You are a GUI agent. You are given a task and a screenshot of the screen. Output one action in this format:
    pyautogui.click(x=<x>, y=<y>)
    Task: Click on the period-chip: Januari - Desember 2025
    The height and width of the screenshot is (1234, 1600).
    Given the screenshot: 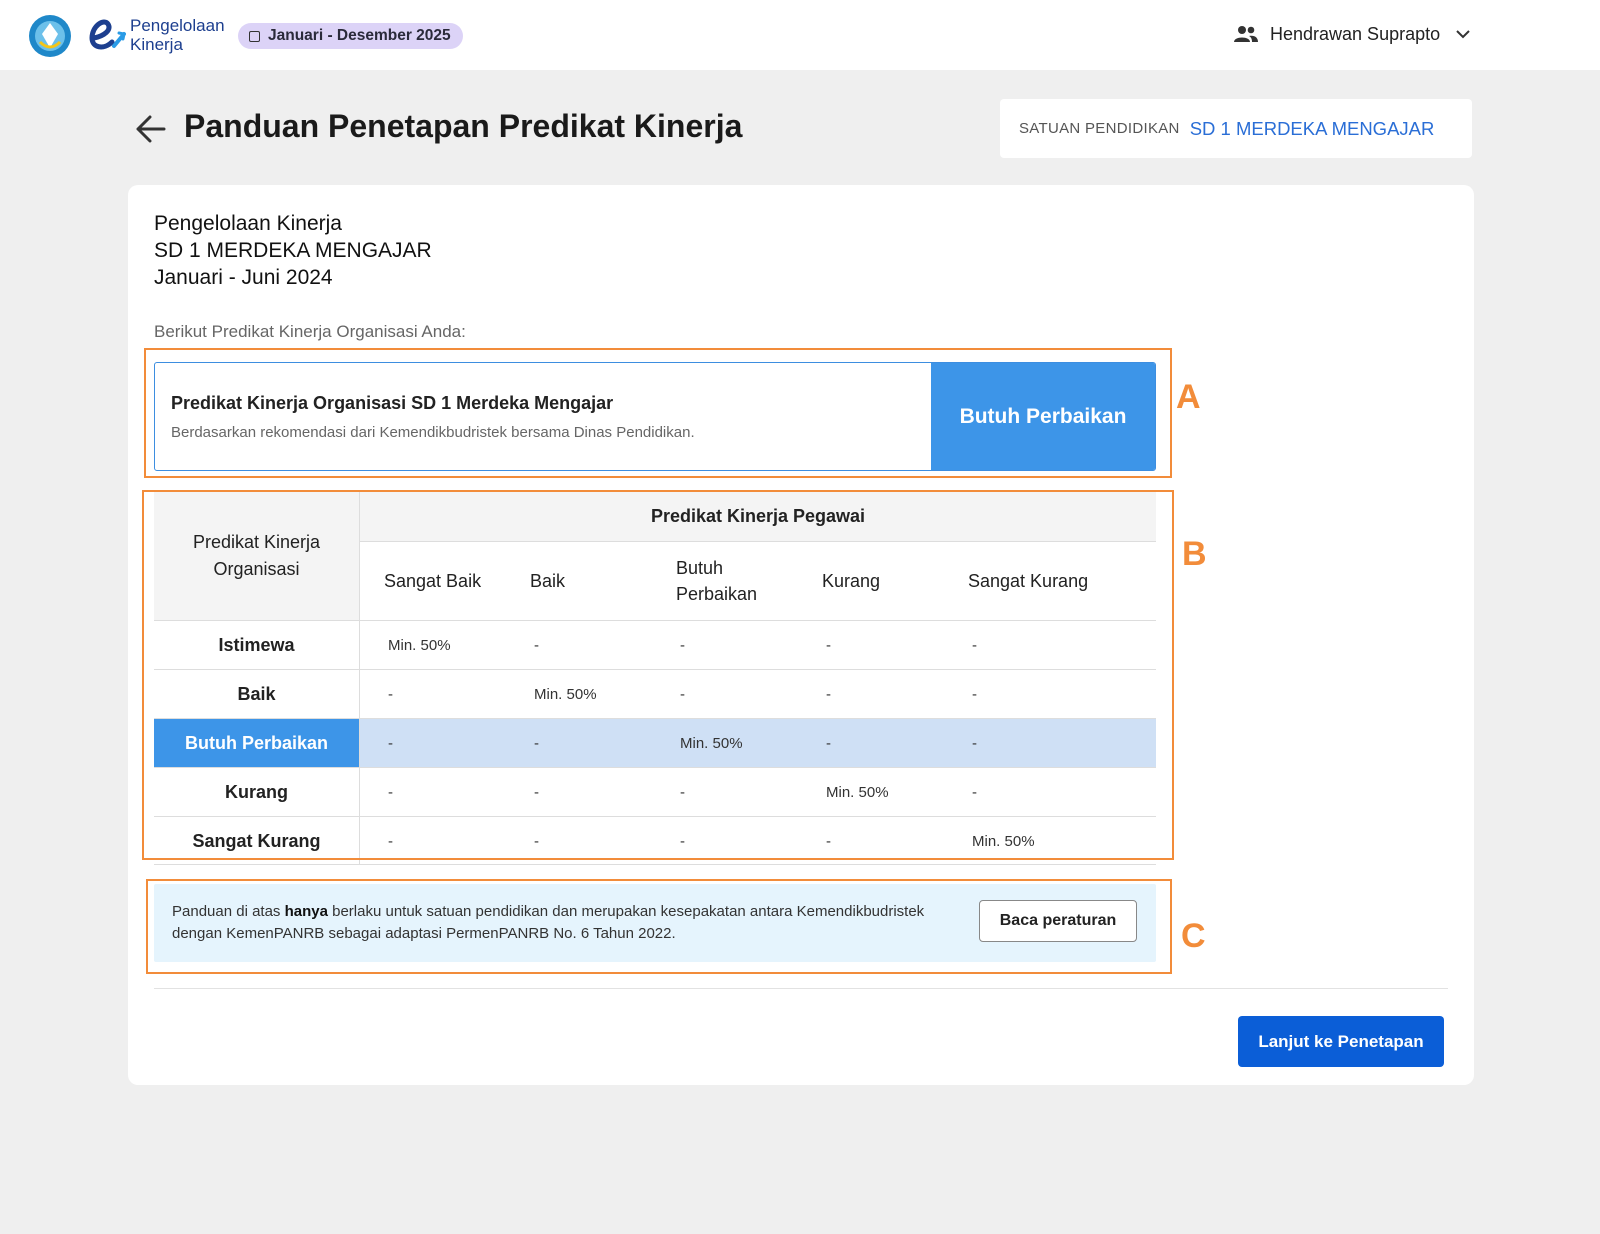 What is the action you would take?
    pyautogui.click(x=350, y=36)
    